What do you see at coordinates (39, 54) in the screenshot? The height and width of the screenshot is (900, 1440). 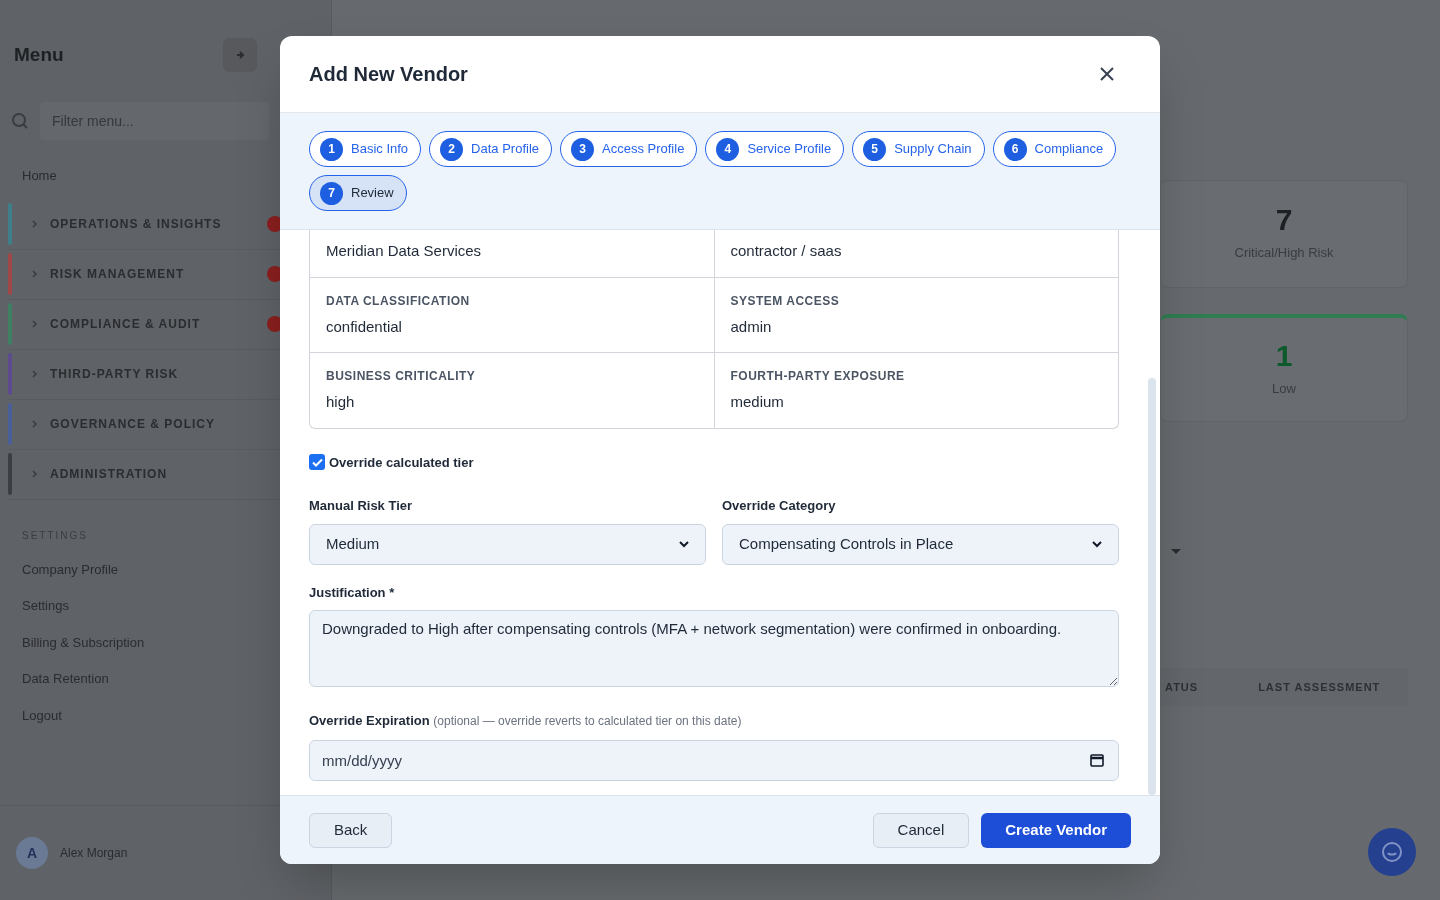 I see `sidebar-title: Menu` at bounding box center [39, 54].